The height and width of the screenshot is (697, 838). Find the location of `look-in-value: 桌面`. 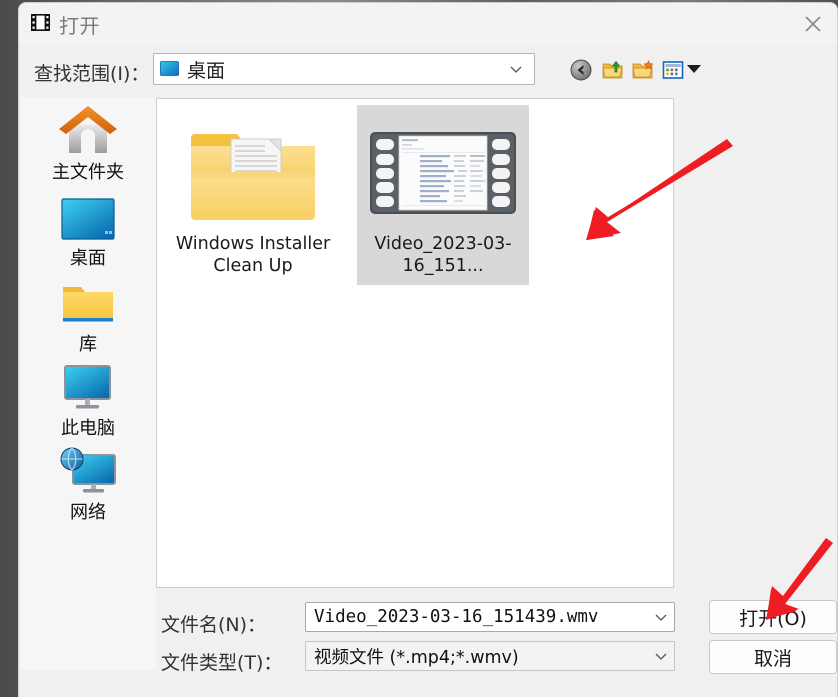

look-in-value: 桌面 is located at coordinates (206, 70).